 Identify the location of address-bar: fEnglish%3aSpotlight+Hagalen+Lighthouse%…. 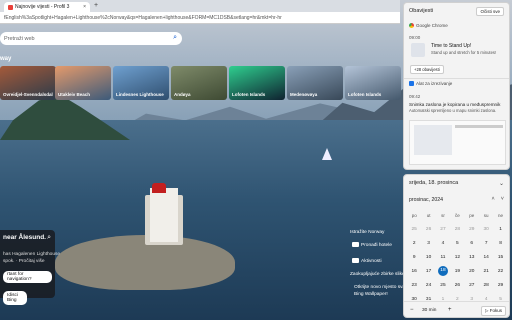
(200, 18).